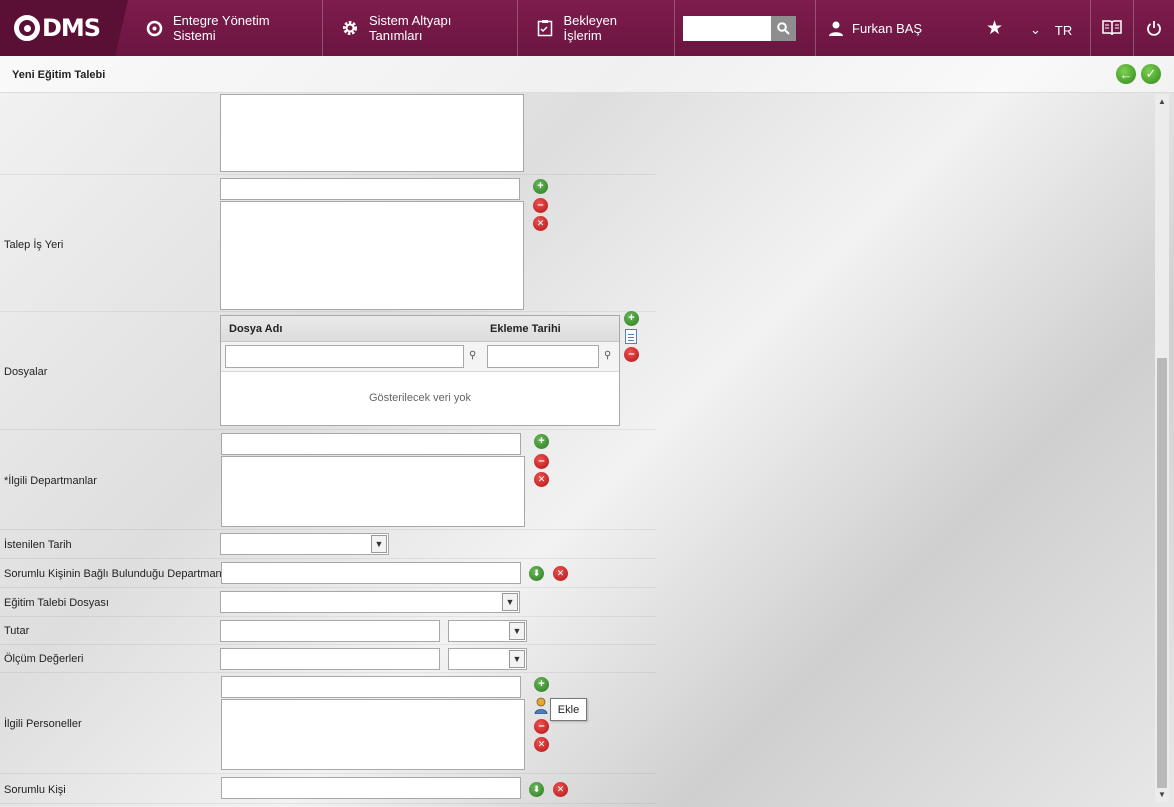 This screenshot has width=1174, height=807. I want to click on form-row-tutar: Tutar ▼, so click(328, 631).